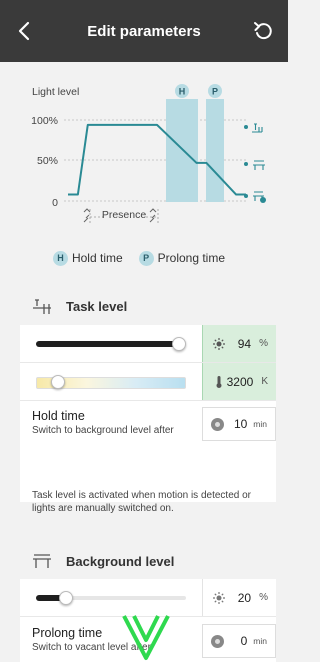  I want to click on app-header: Edit parameters, so click(144, 31).